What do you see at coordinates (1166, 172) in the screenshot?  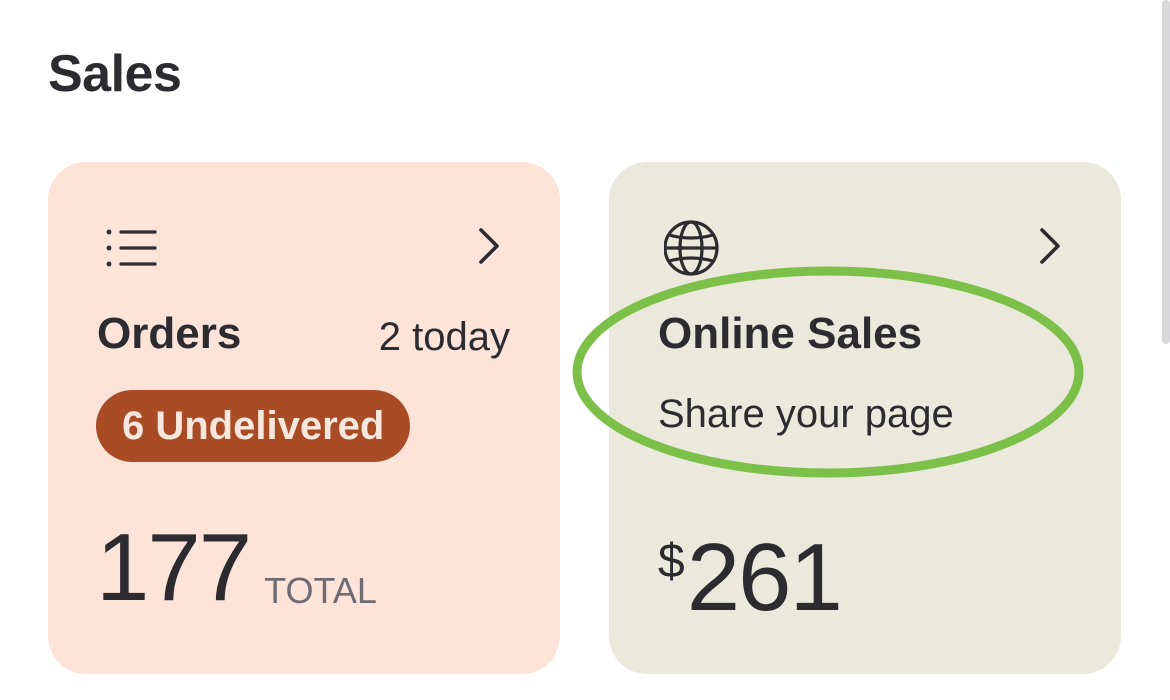 I see `vertical-scrollbar` at bounding box center [1166, 172].